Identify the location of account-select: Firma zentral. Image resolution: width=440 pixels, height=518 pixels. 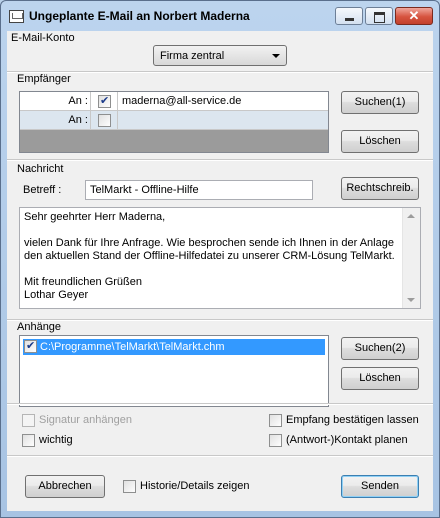
(220, 55).